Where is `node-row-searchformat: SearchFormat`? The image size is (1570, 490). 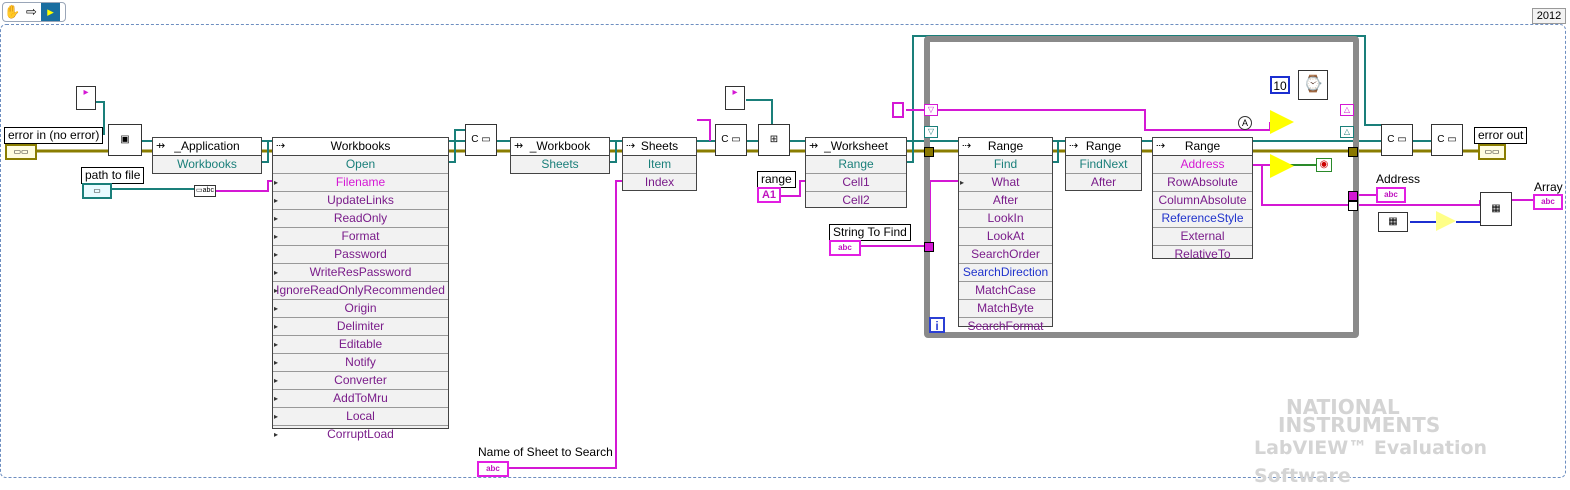
node-row-searchformat: SearchFormat is located at coordinates (1005, 326).